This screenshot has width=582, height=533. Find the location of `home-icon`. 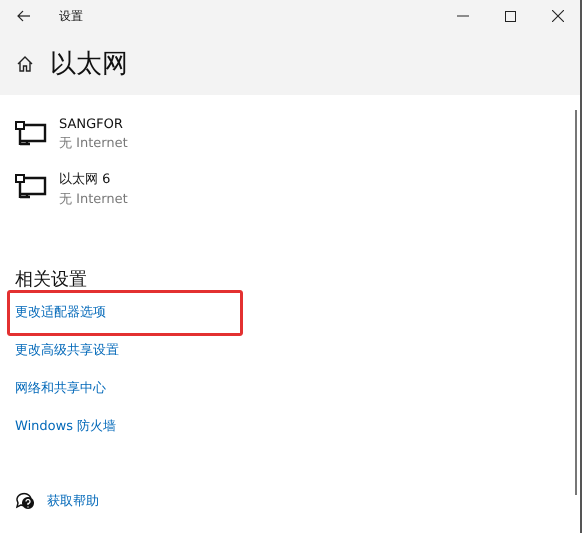

home-icon is located at coordinates (25, 63).